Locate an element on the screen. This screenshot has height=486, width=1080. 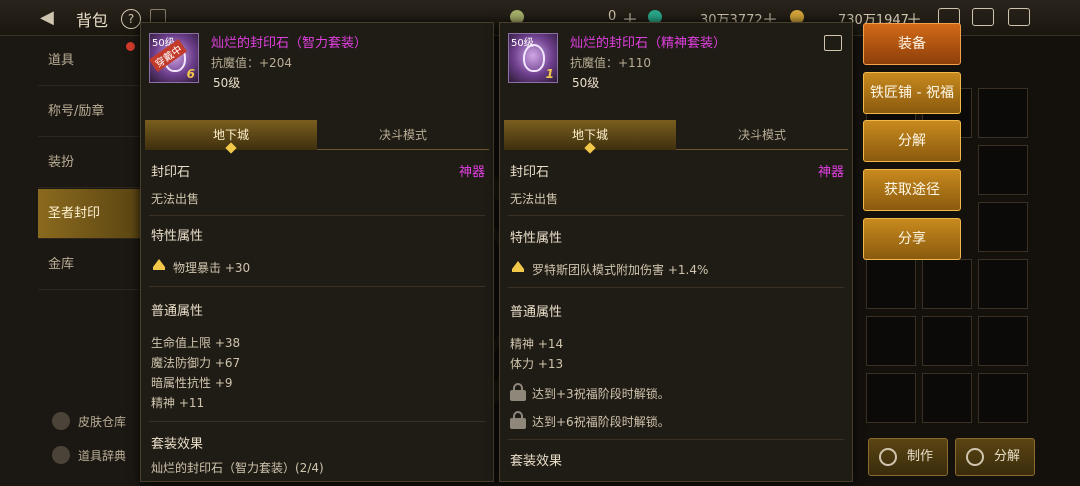
share-icon is located at coordinates (833, 43).